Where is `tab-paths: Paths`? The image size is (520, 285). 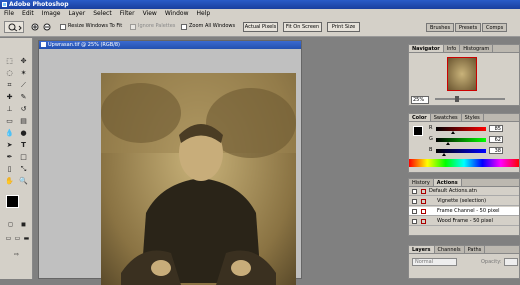
tab-paths: Paths is located at coordinates (475, 249).